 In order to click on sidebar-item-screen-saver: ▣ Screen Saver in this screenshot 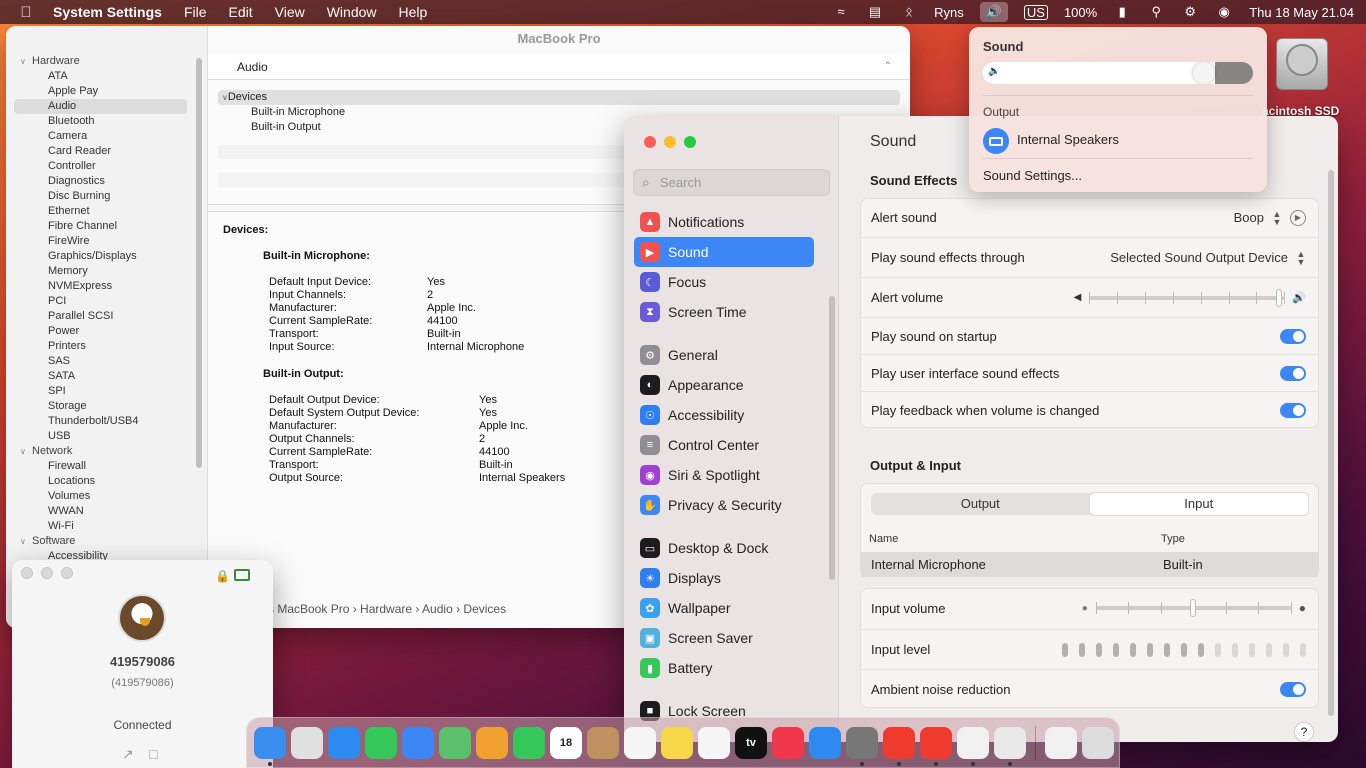, I will do `click(724, 638)`.